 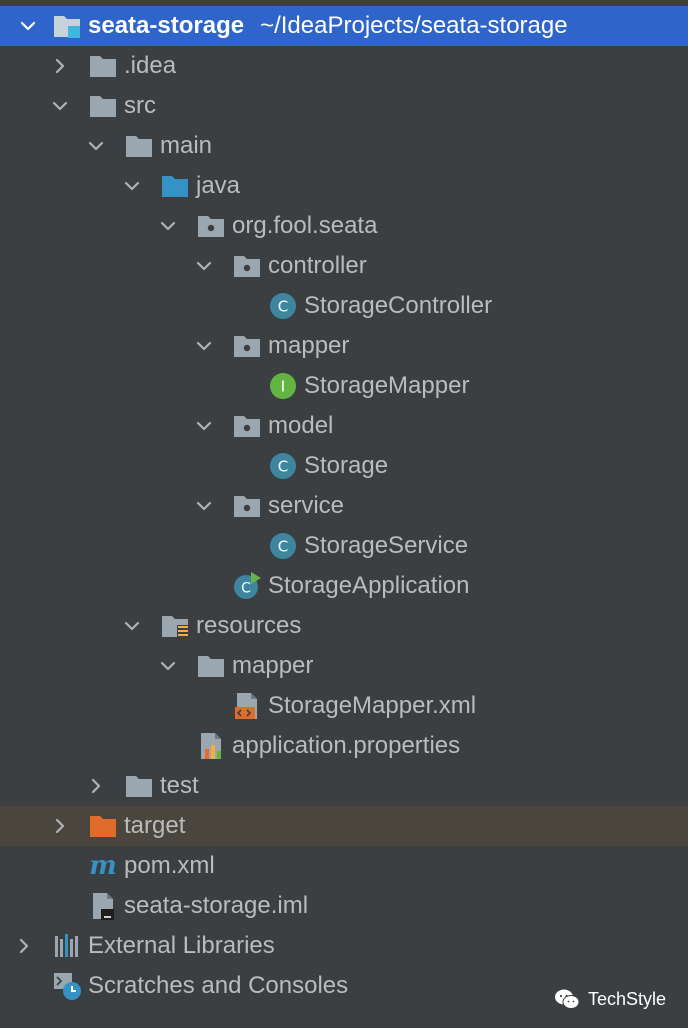 What do you see at coordinates (175, 186) in the screenshot?
I see `source-folder-icon` at bounding box center [175, 186].